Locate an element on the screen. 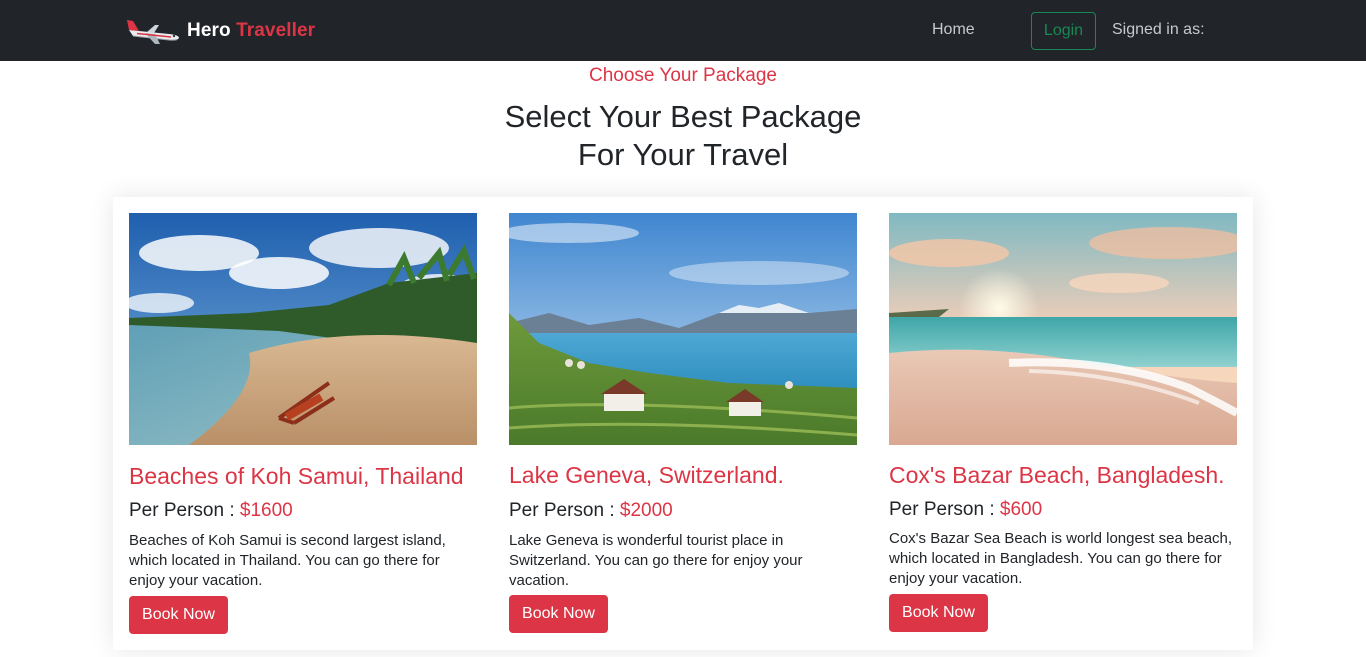 The image size is (1366, 657). login-button: Login is located at coordinates (1063, 31).